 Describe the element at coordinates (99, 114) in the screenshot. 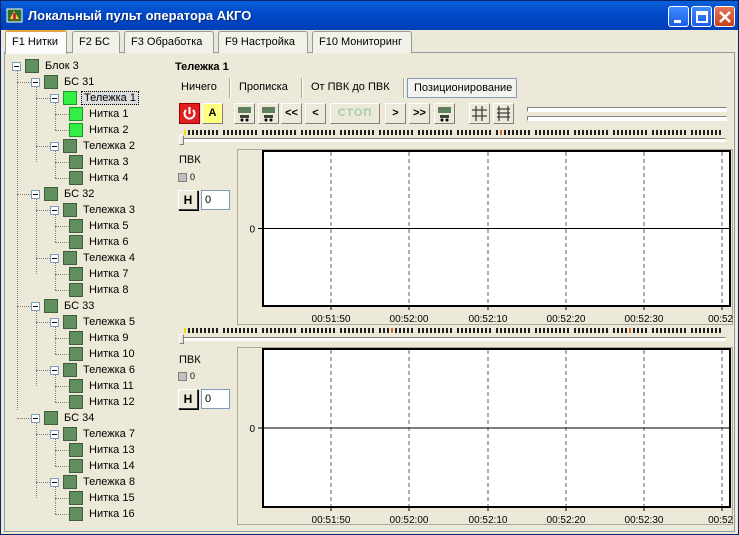

I see `tree-item-thread: Нитка 1` at that location.